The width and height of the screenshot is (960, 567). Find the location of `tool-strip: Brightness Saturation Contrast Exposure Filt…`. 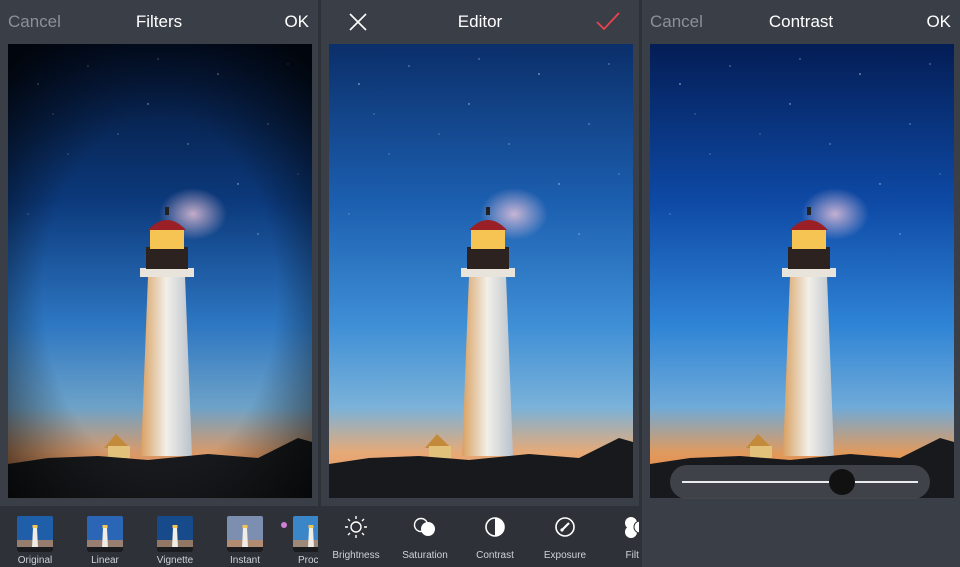

tool-strip: Brightness Saturation Contrast Exposure Filt… is located at coordinates (480, 536).